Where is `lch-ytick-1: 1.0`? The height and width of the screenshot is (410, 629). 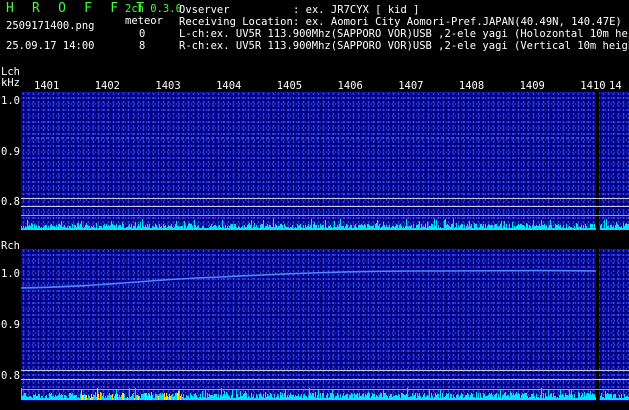
lch-ytick-1: 1.0 is located at coordinates (10, 101).